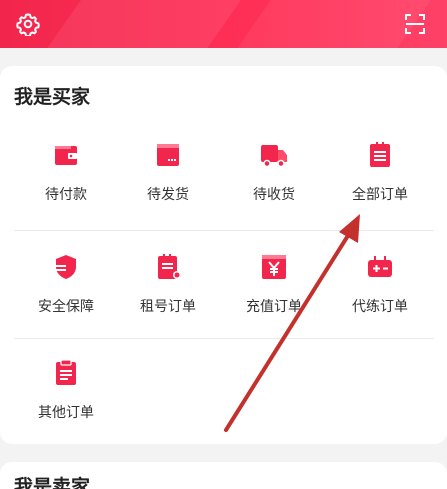  What do you see at coordinates (140, 24) in the screenshot?
I see `header-decoration` at bounding box center [140, 24].